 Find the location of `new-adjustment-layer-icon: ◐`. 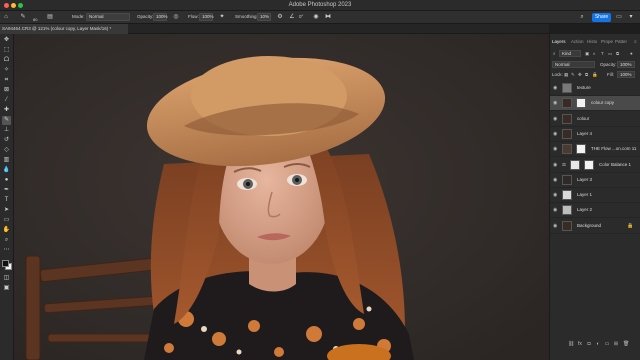

new-adjustment-layer-icon: ◐ is located at coordinates (598, 344).